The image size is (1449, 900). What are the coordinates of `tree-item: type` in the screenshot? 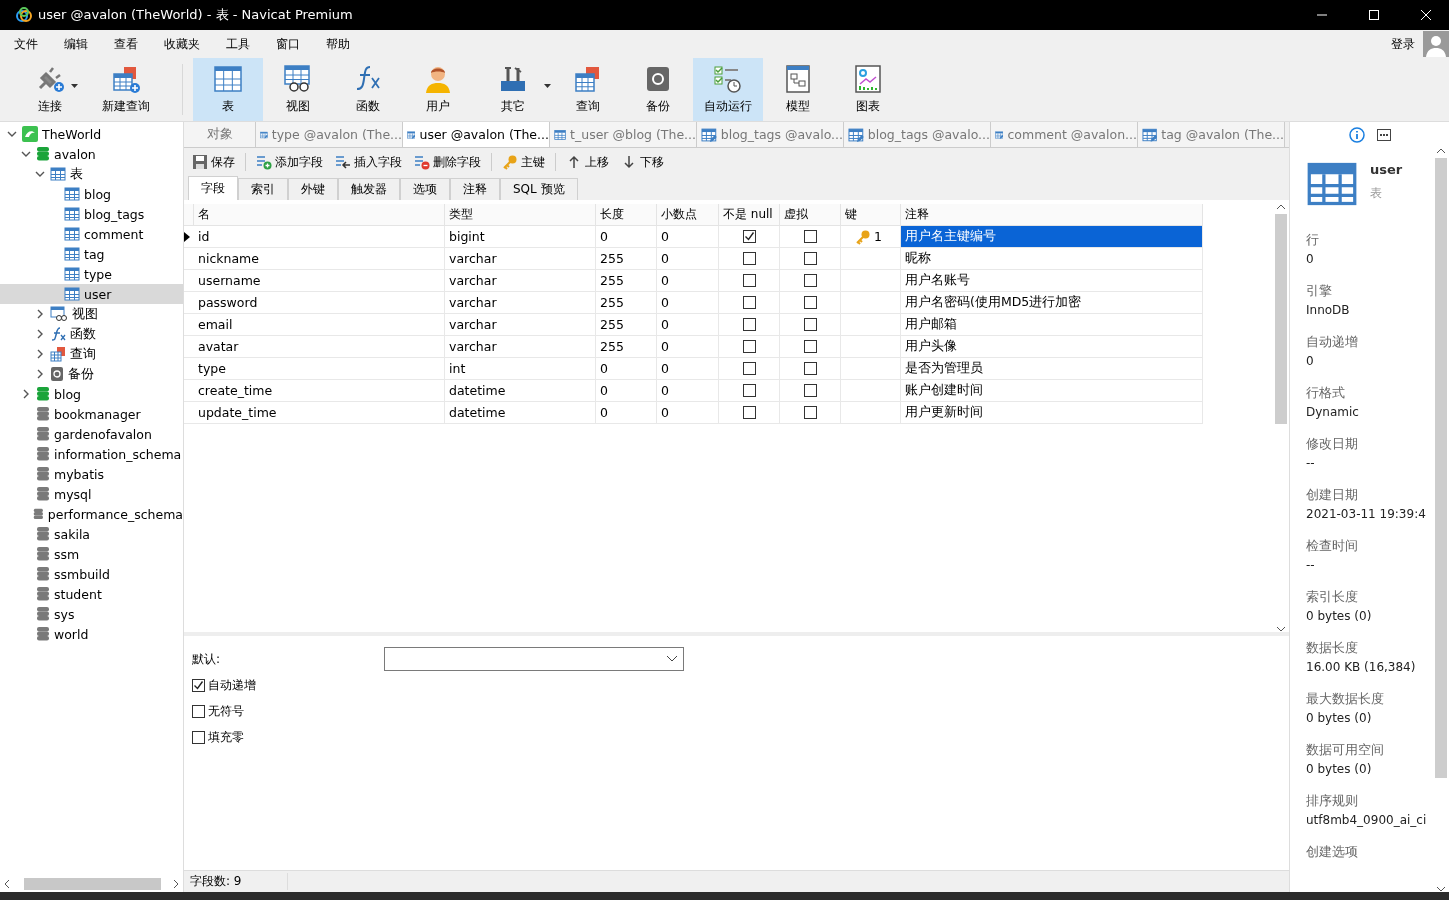 It's located at (91, 274).